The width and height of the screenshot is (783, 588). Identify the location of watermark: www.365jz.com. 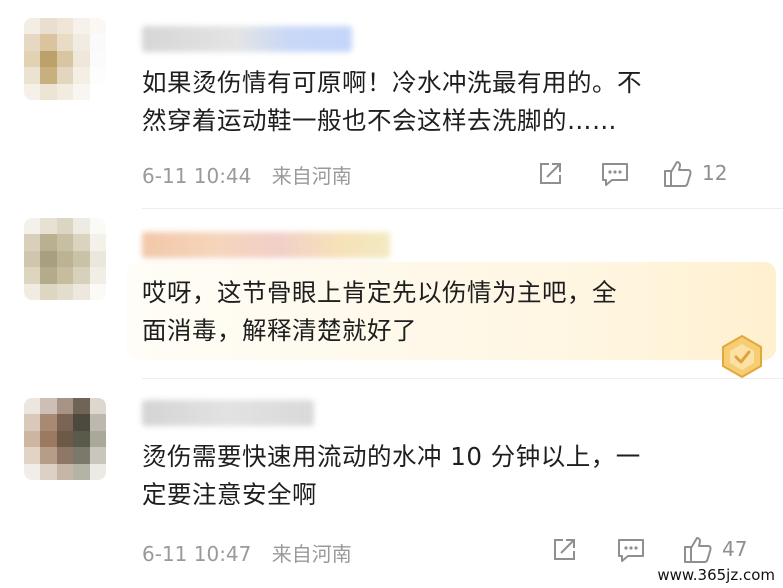
(716, 575).